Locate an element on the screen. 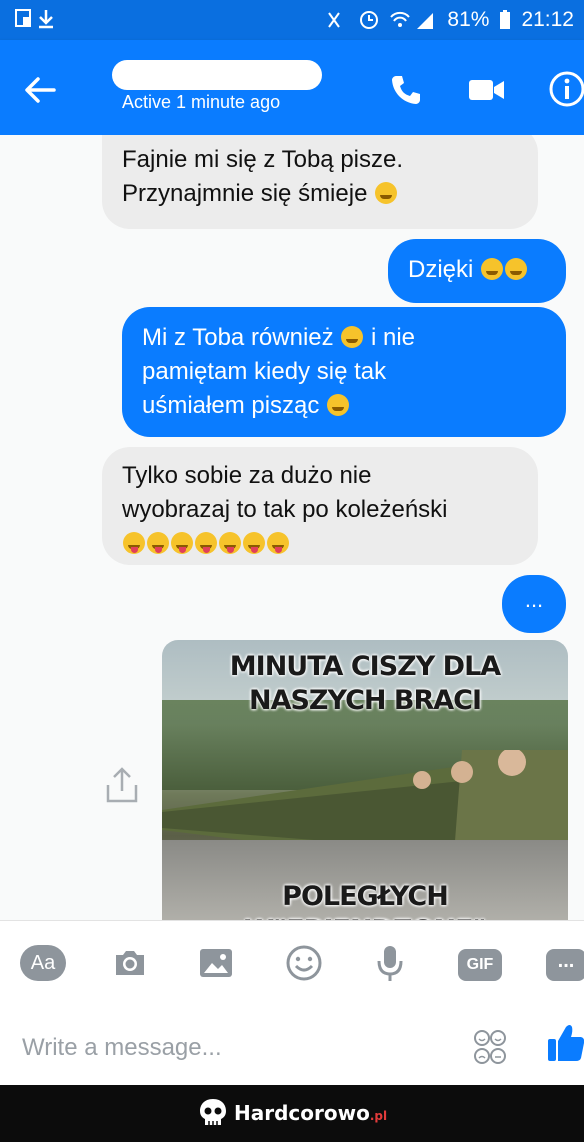 This screenshot has width=584, height=1142. video-camera-icon is located at coordinates (487, 90).